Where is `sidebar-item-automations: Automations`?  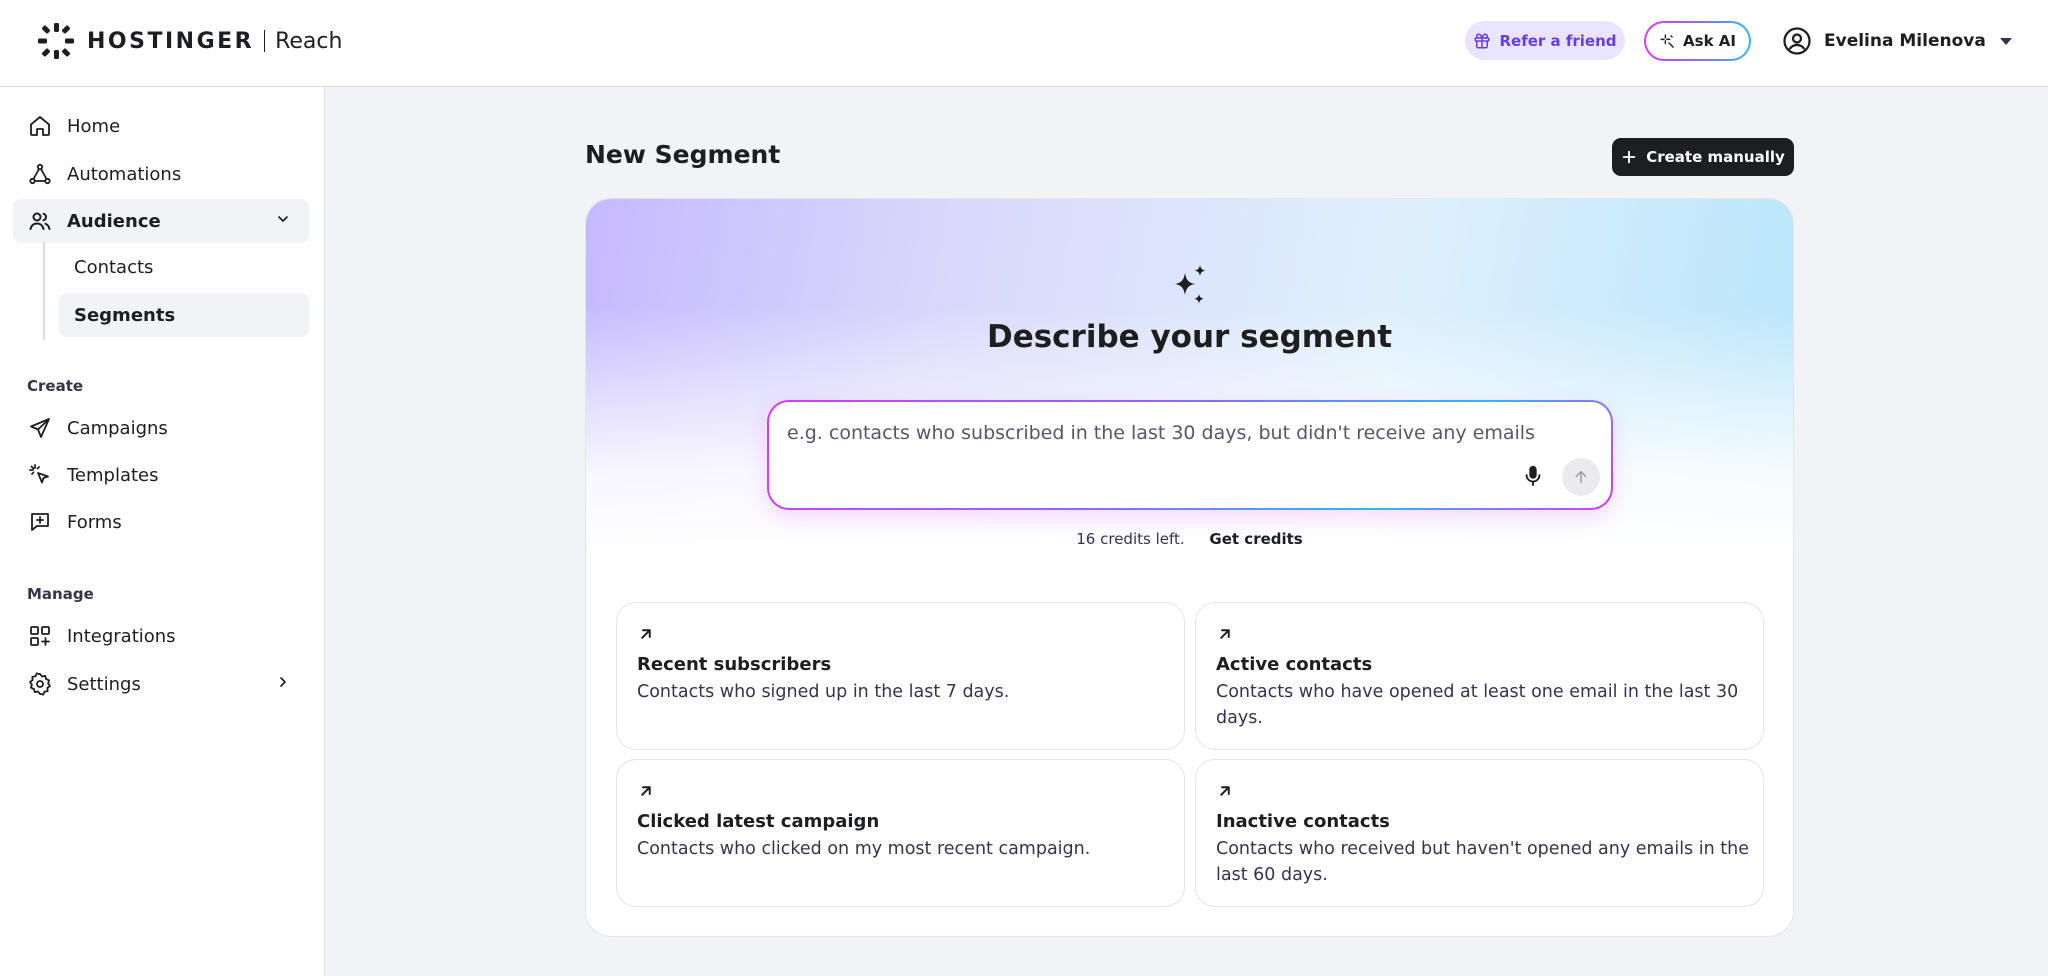 sidebar-item-automations: Automations is located at coordinates (161, 174).